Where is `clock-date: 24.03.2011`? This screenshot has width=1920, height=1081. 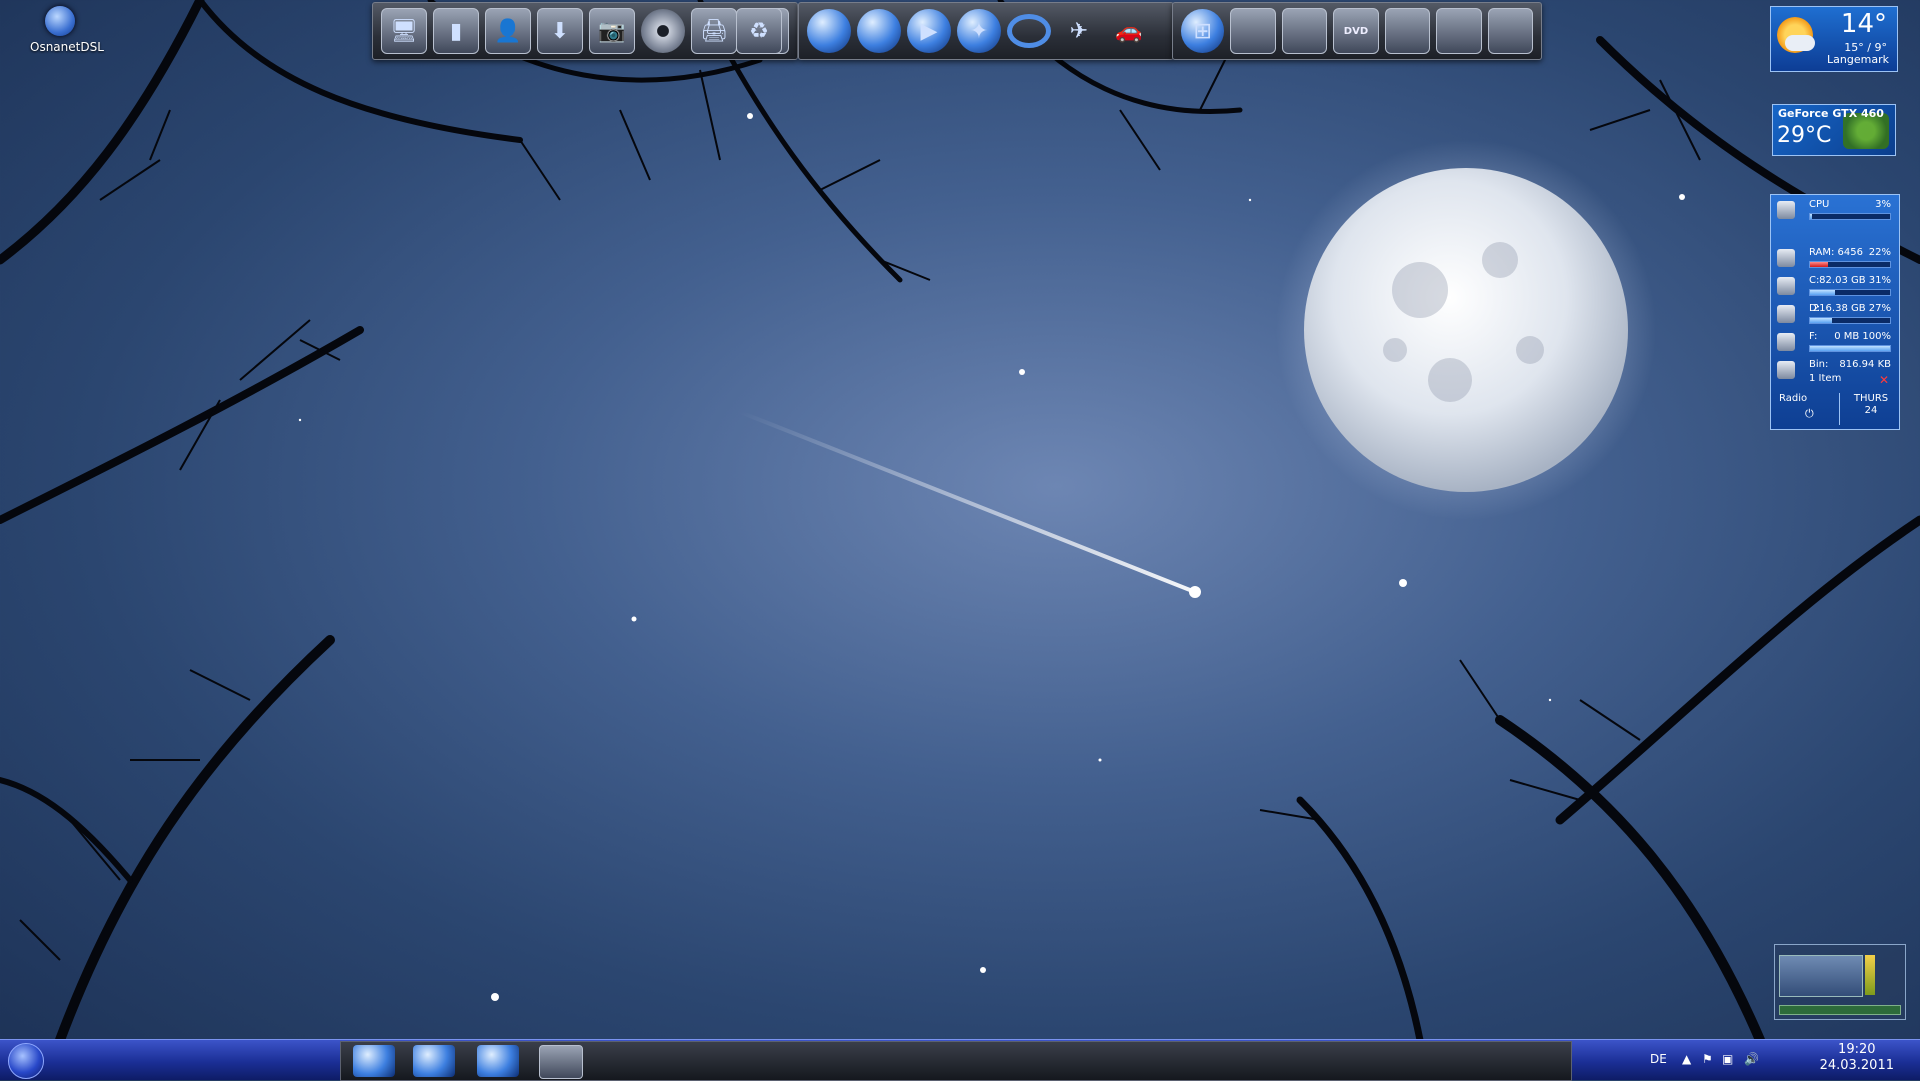 clock-date: 24.03.2011 is located at coordinates (1856, 1065).